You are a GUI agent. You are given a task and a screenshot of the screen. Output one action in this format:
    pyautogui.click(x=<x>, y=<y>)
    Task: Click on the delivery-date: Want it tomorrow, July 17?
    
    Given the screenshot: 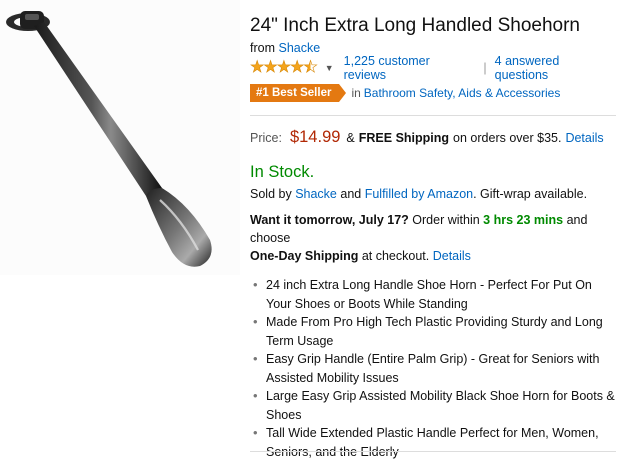 What is the action you would take?
    pyautogui.click(x=329, y=220)
    